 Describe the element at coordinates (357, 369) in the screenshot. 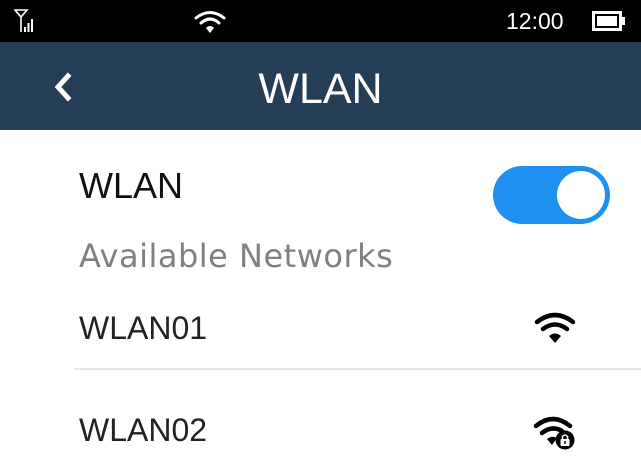

I see `list-divider` at that location.